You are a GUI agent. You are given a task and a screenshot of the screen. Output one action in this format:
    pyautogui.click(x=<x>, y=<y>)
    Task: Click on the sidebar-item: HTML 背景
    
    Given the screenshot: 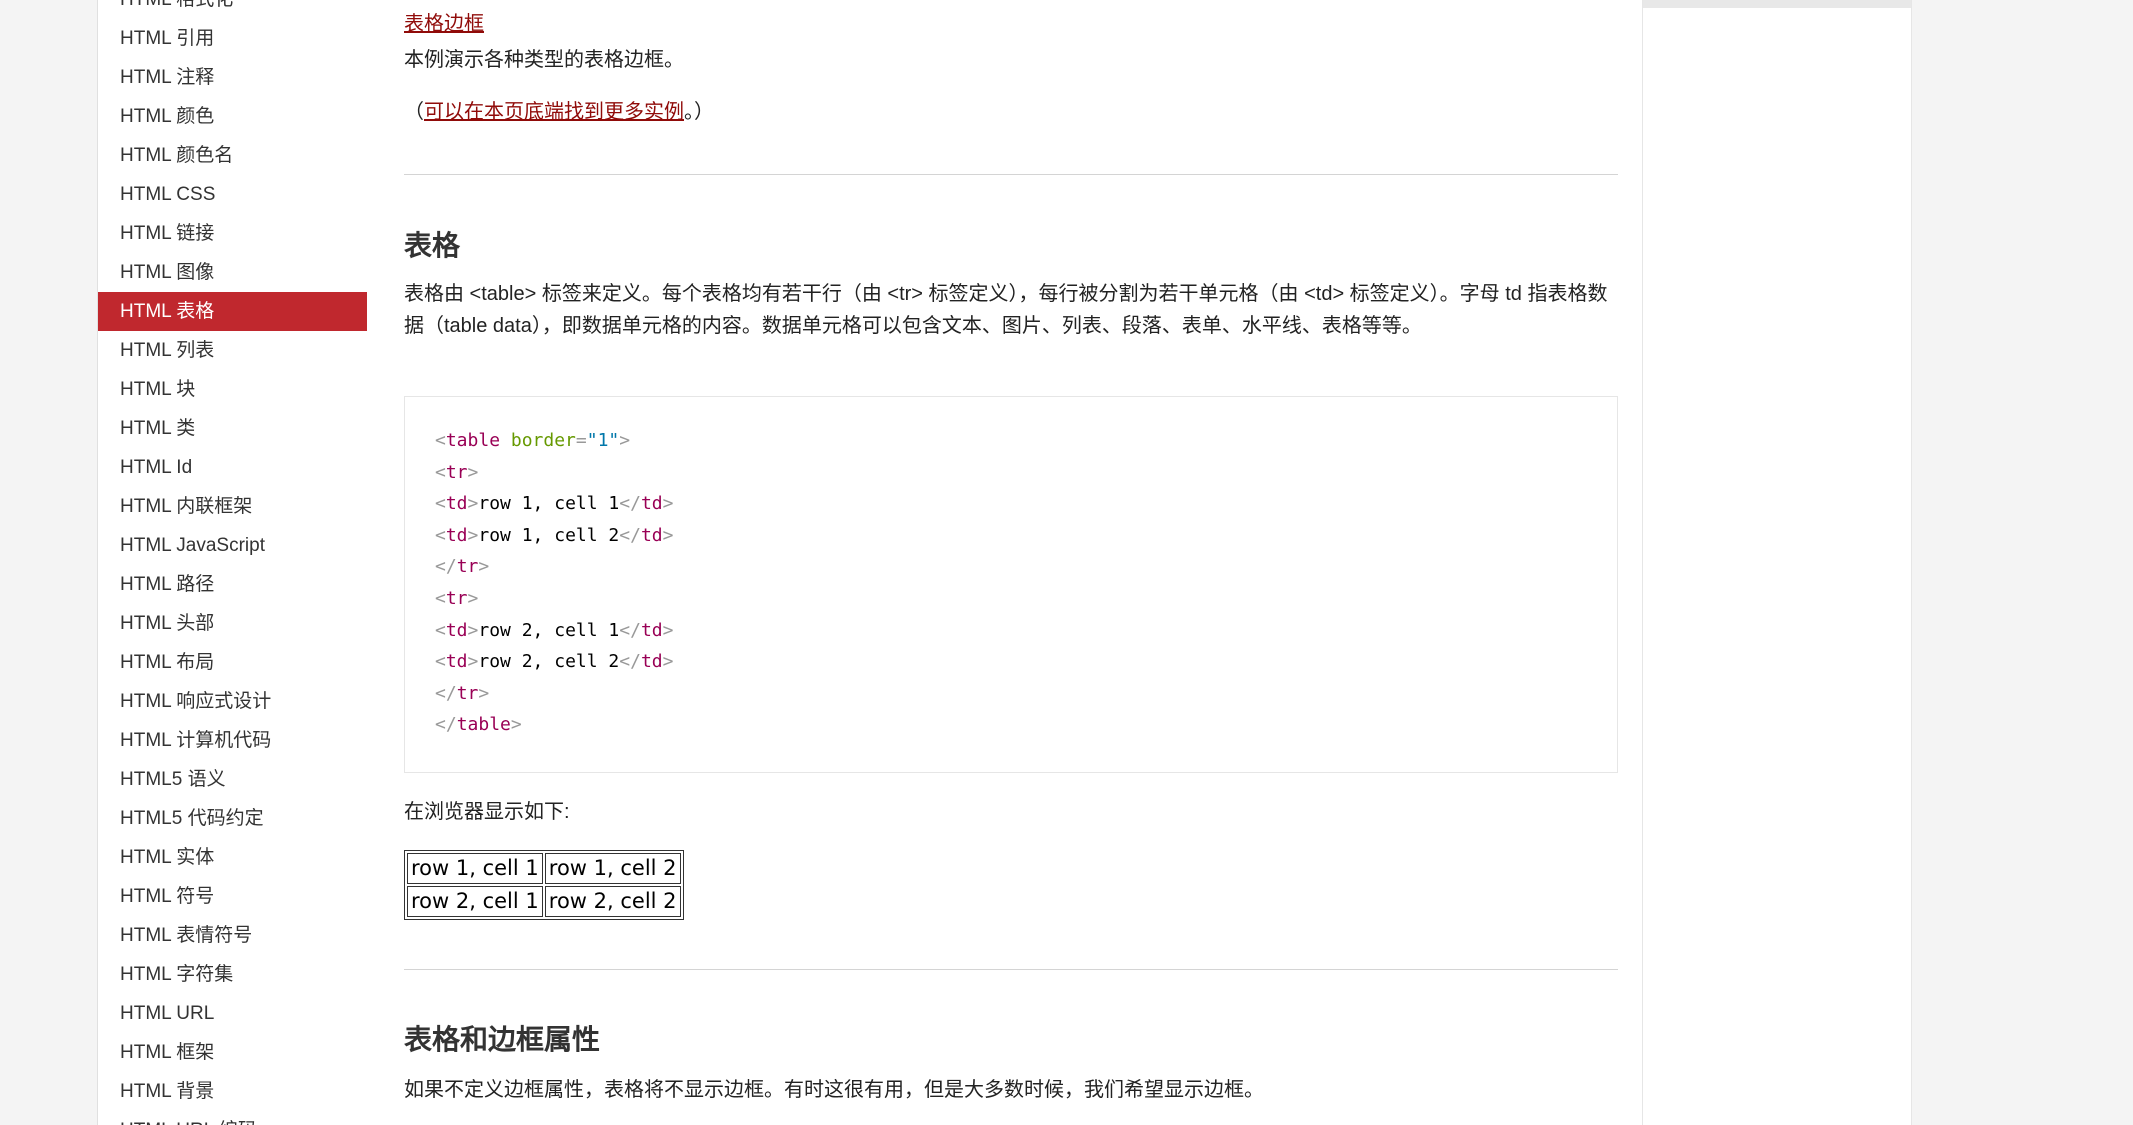 What is the action you would take?
    pyautogui.click(x=232, y=1091)
    